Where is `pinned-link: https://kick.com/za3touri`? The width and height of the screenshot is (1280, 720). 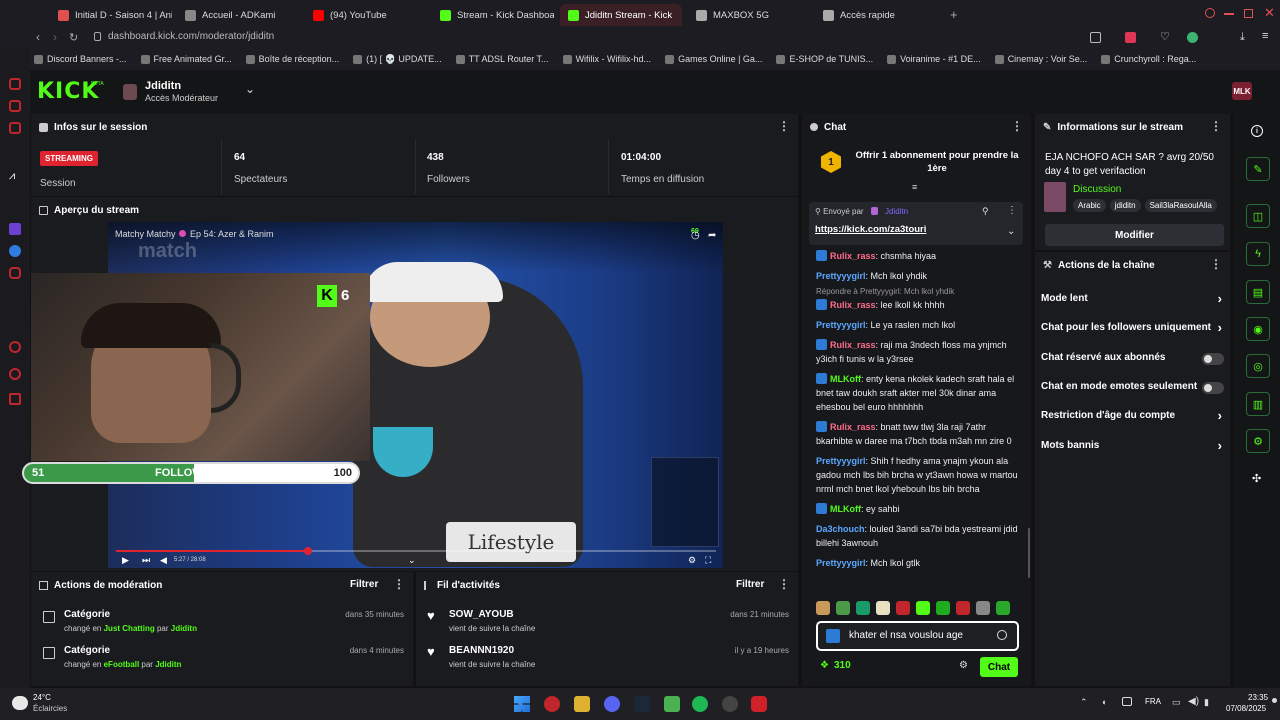 pinned-link: https://kick.com/za3touri is located at coordinates (870, 229).